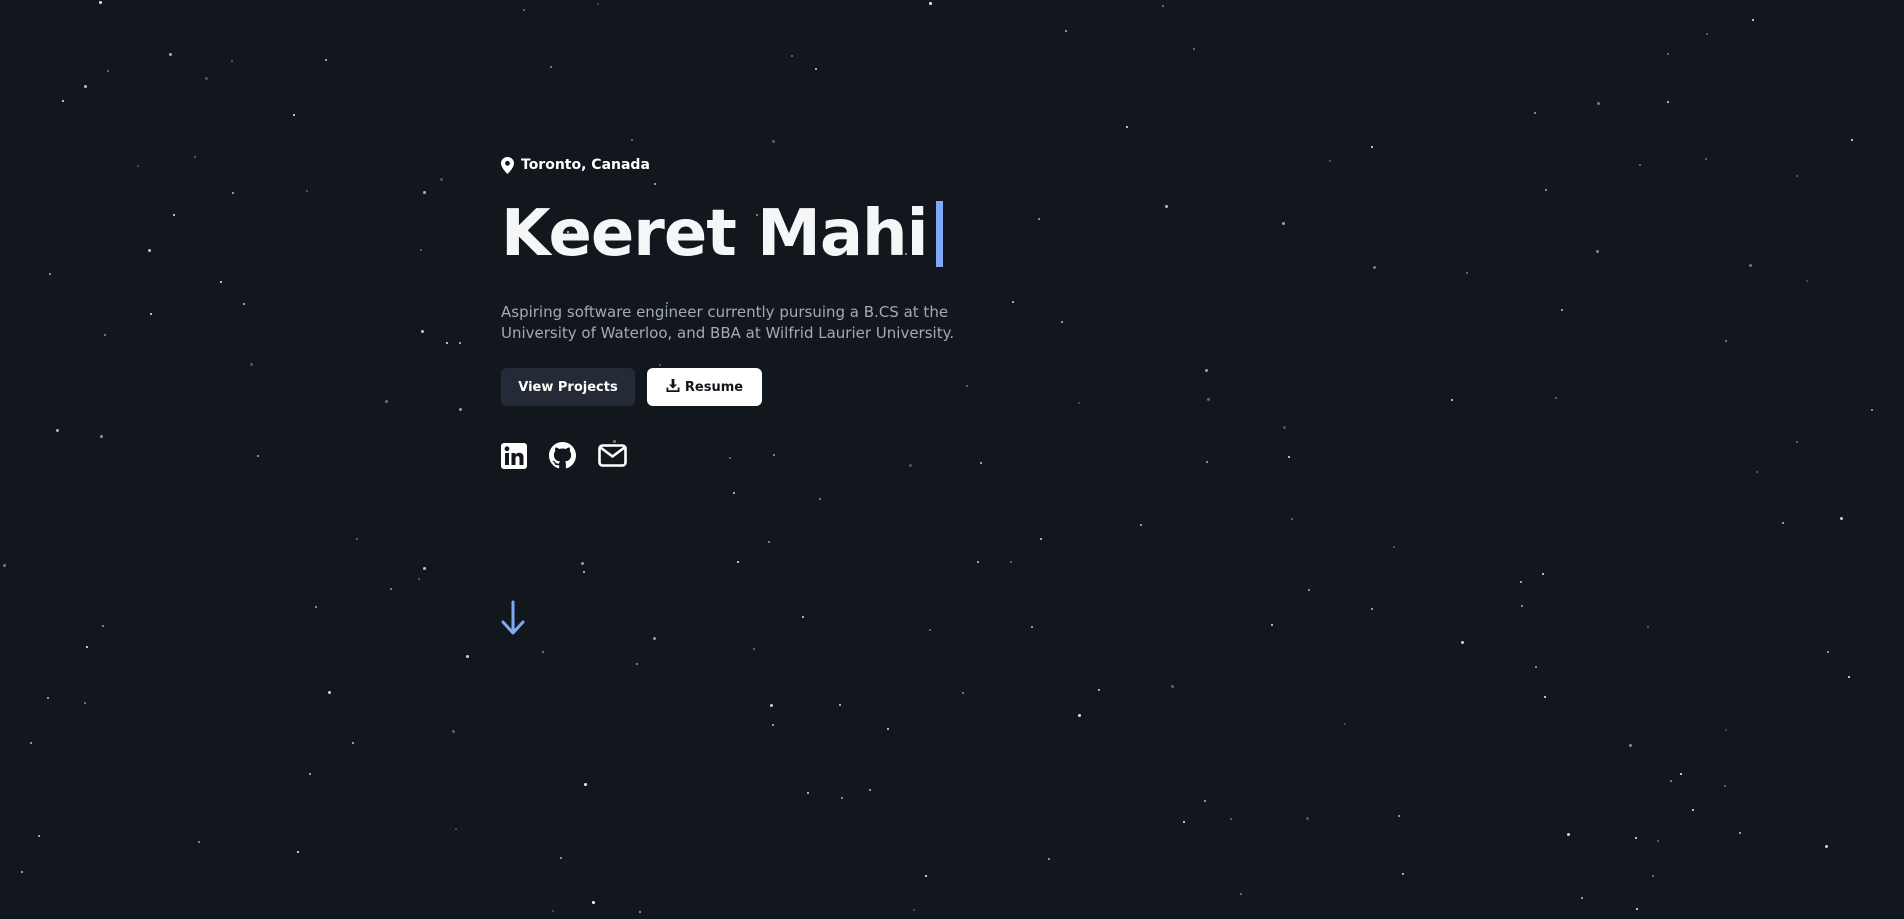 The image size is (1904, 919). What do you see at coordinates (781, 457) in the screenshot?
I see `social-links` at bounding box center [781, 457].